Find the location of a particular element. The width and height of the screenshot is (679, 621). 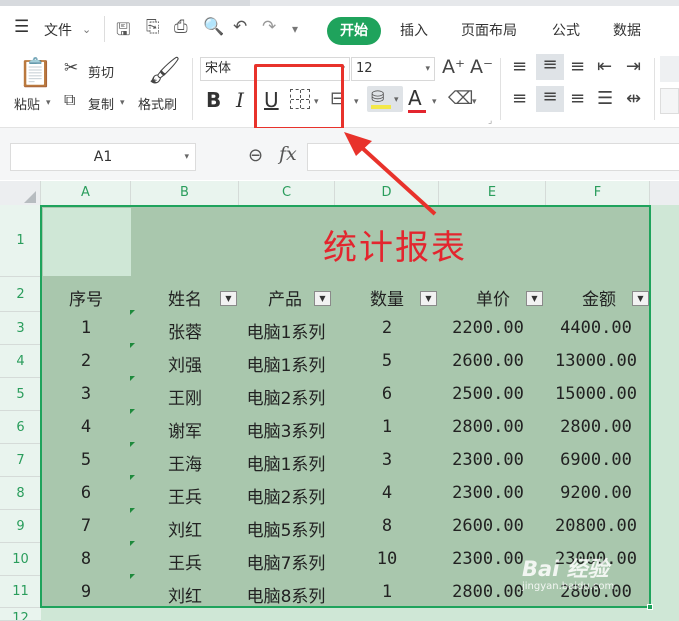

data-cell-name: 王海 is located at coordinates (185, 462).